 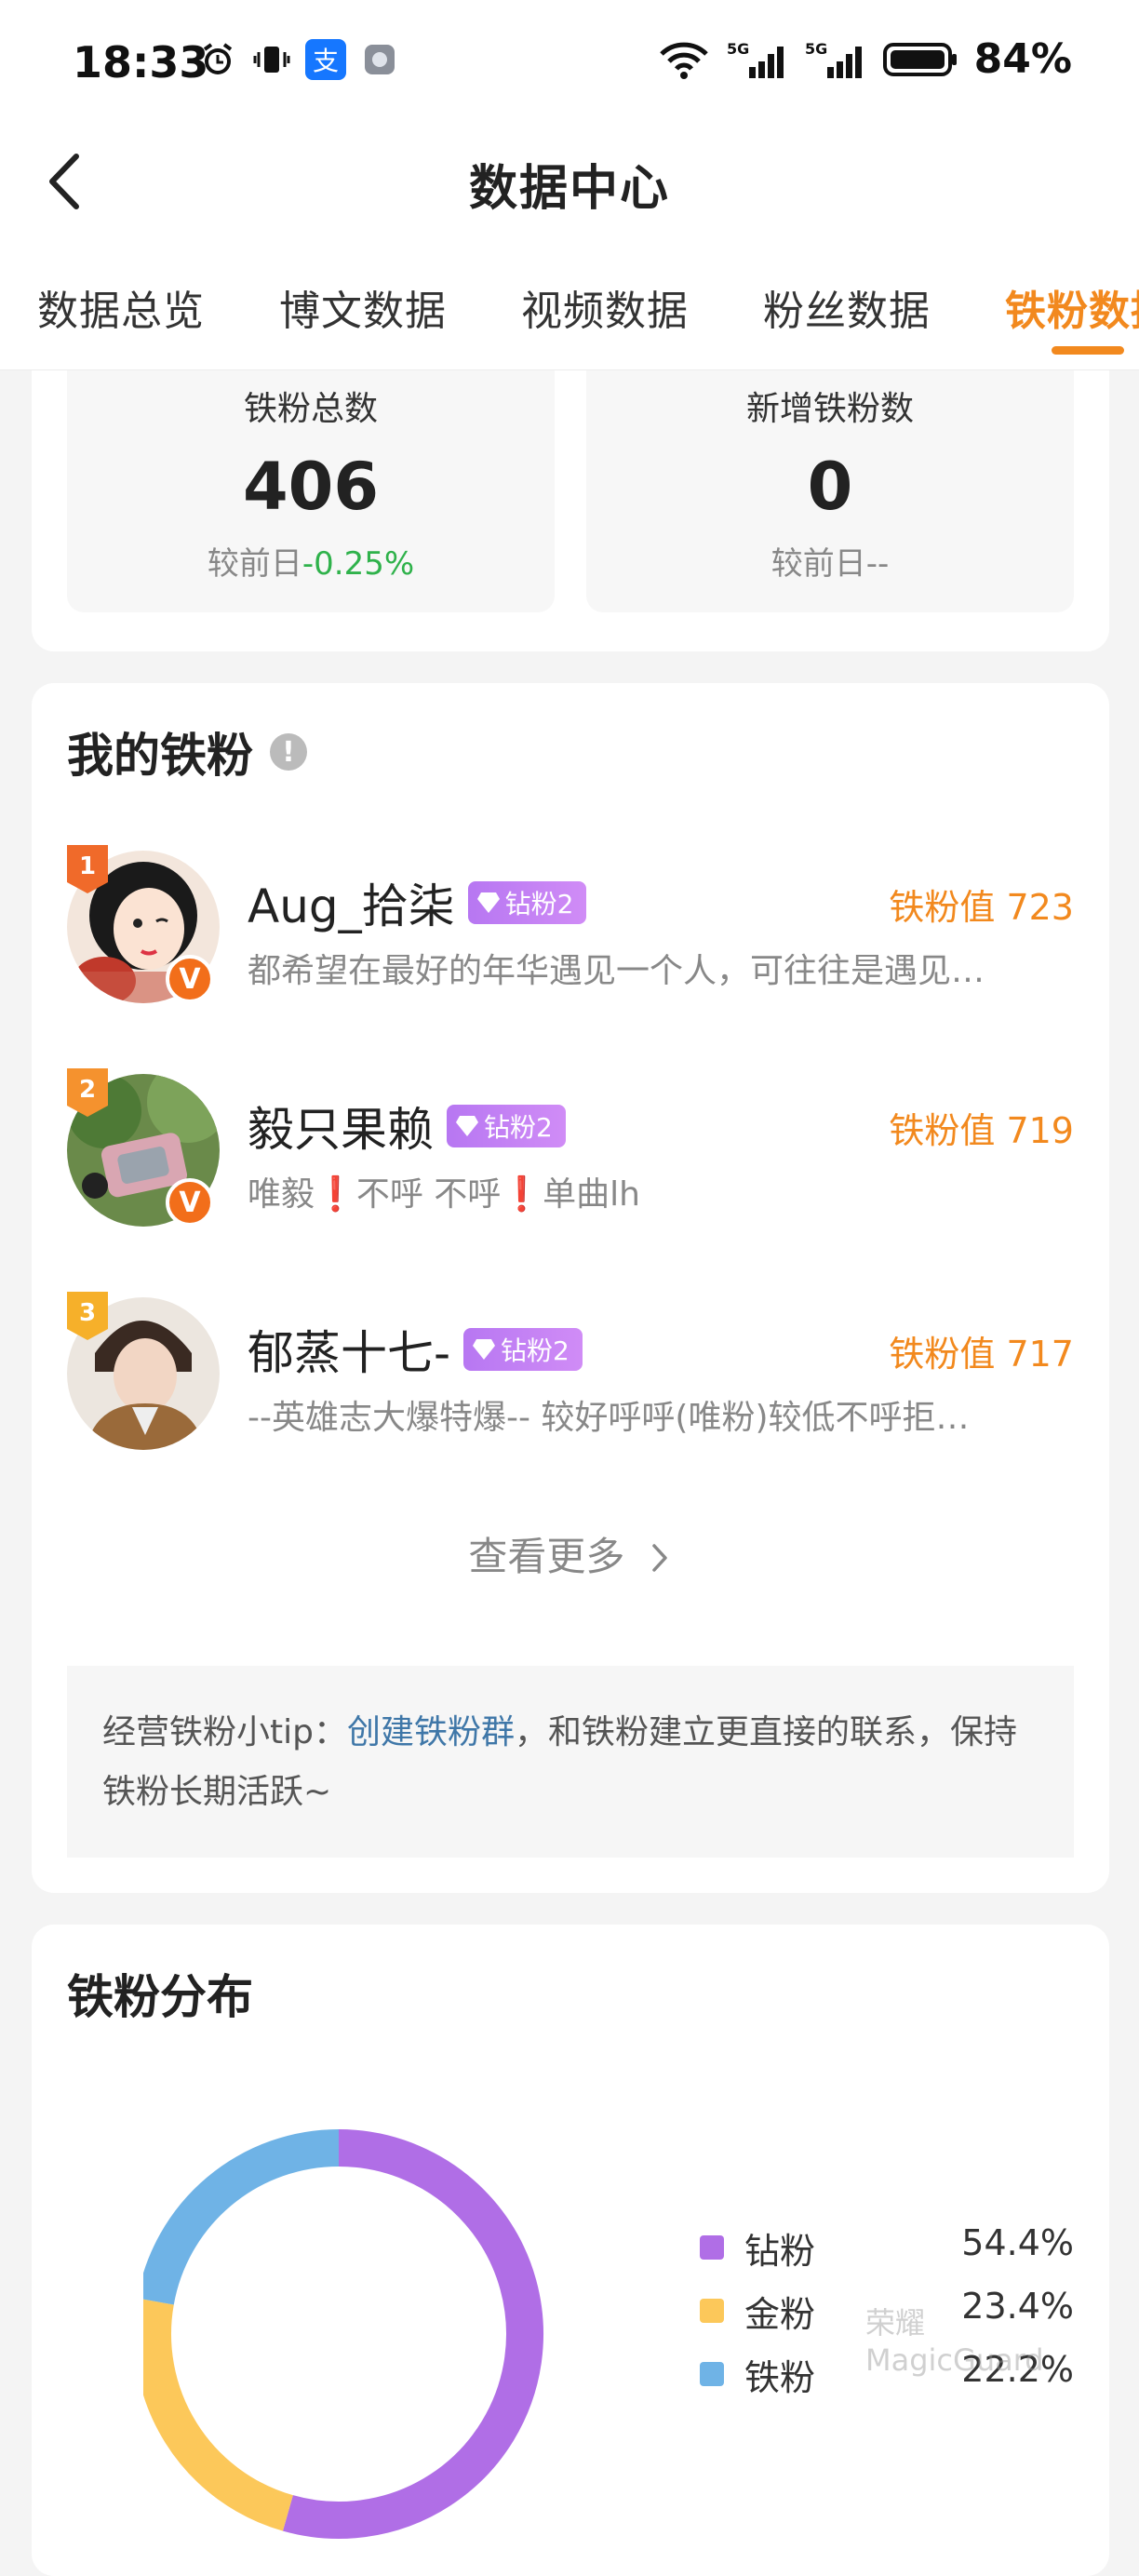 I want to click on legend-label: 钻粉, so click(x=780, y=2251).